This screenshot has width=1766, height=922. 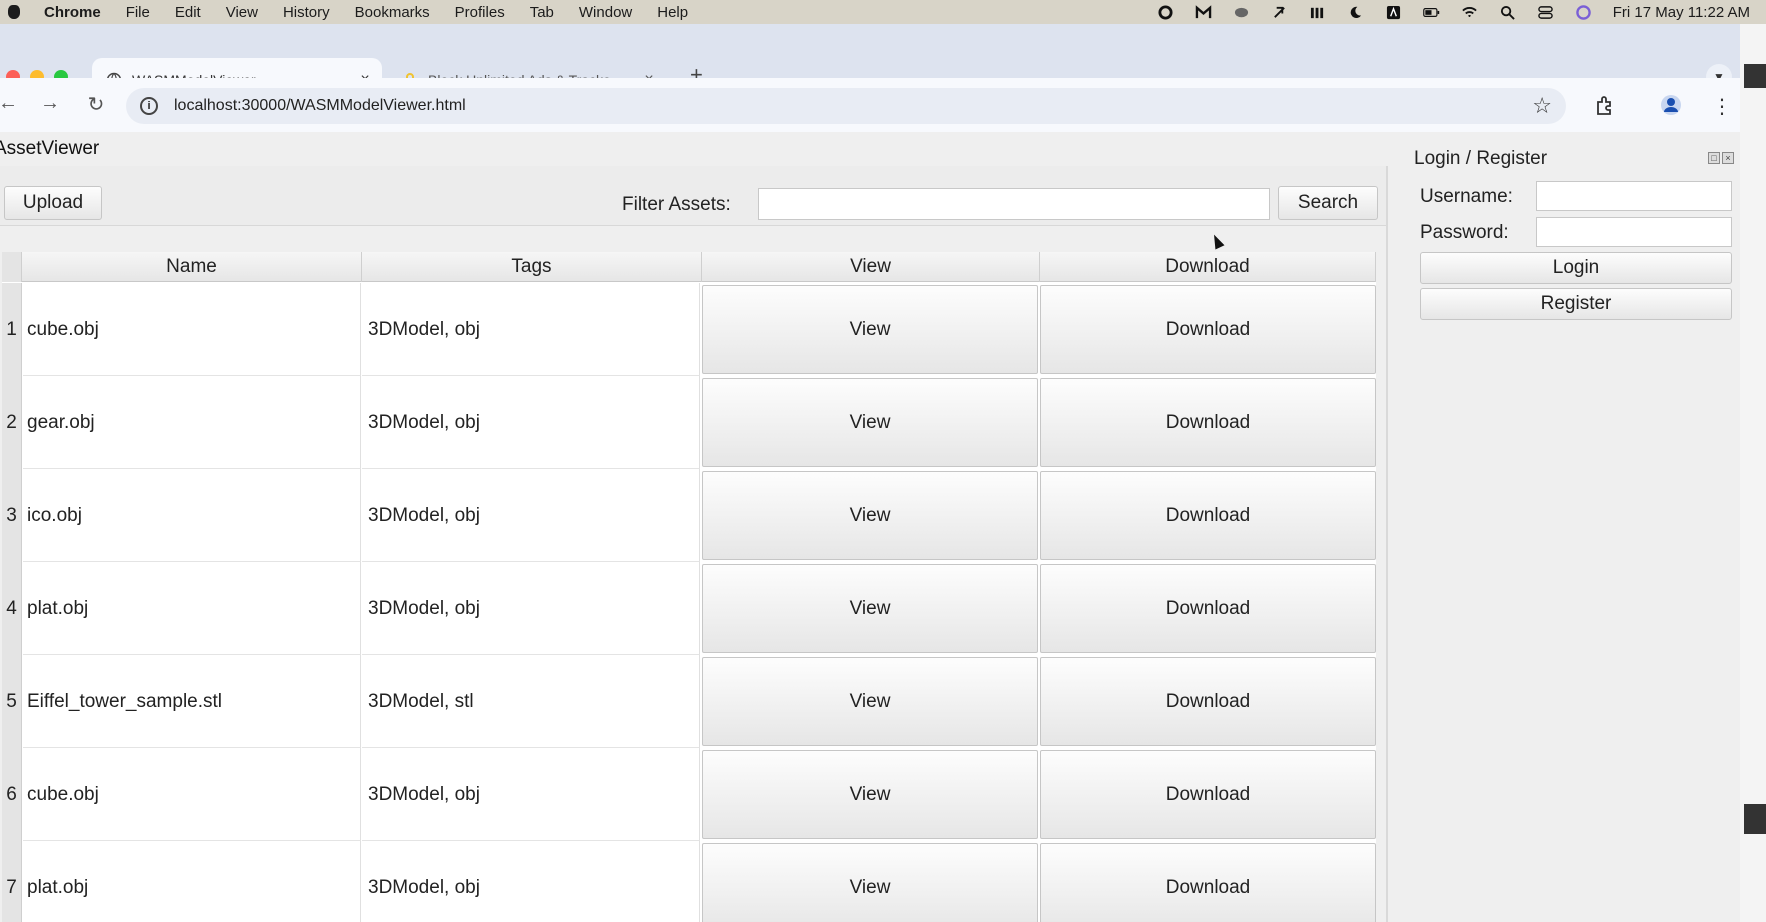 What do you see at coordinates (1317, 12) in the screenshot?
I see `istat-icon` at bounding box center [1317, 12].